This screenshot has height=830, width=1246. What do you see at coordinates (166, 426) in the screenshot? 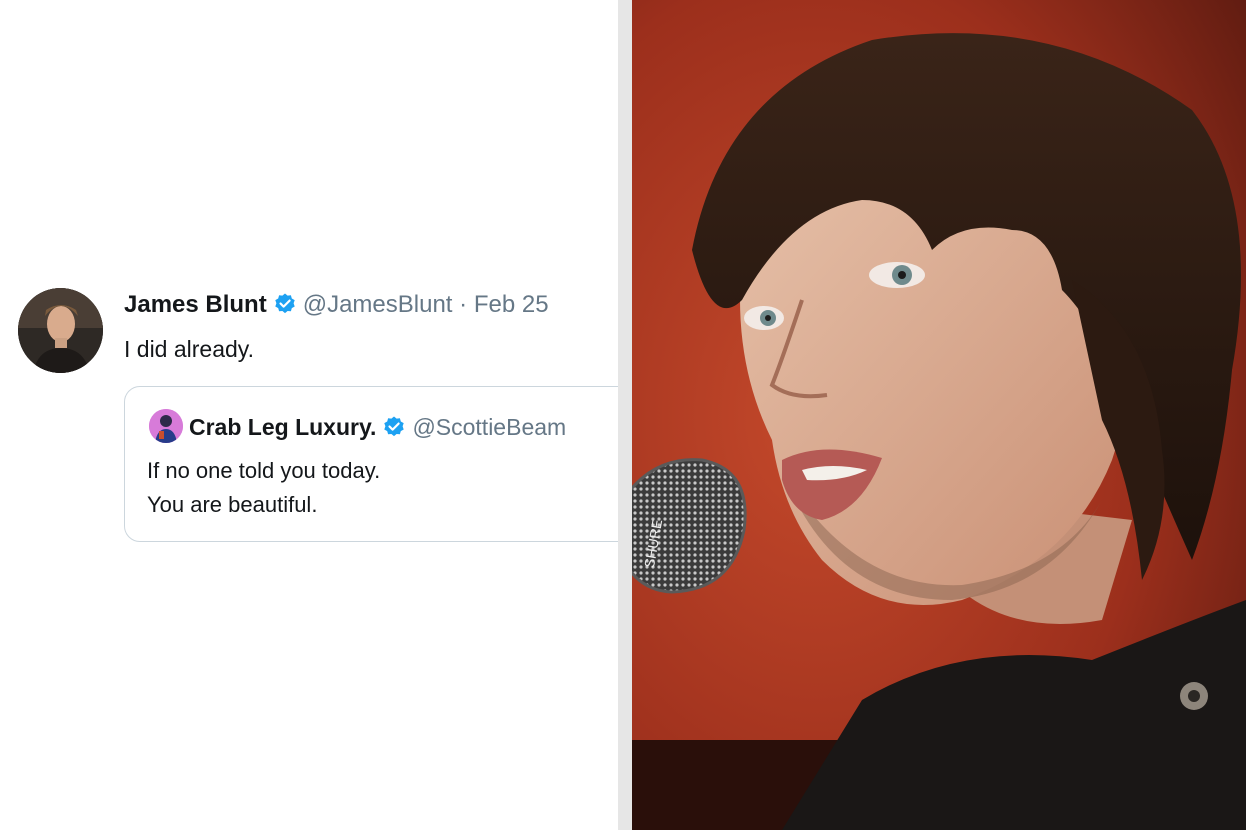
I see `quoted-author-avatar` at bounding box center [166, 426].